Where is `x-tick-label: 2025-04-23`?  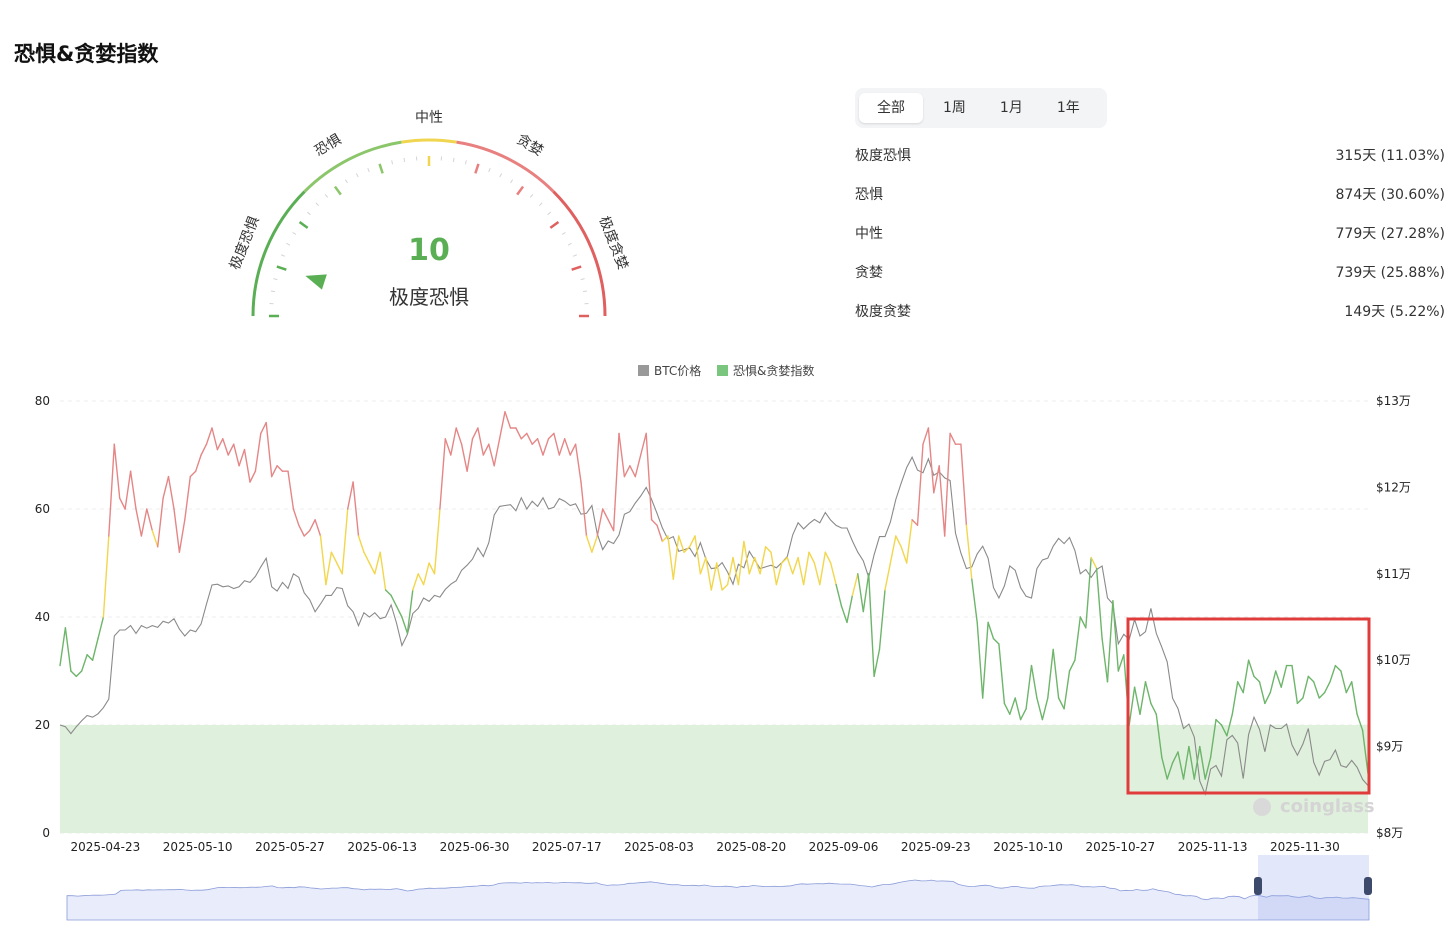 x-tick-label: 2025-04-23 is located at coordinates (106, 847).